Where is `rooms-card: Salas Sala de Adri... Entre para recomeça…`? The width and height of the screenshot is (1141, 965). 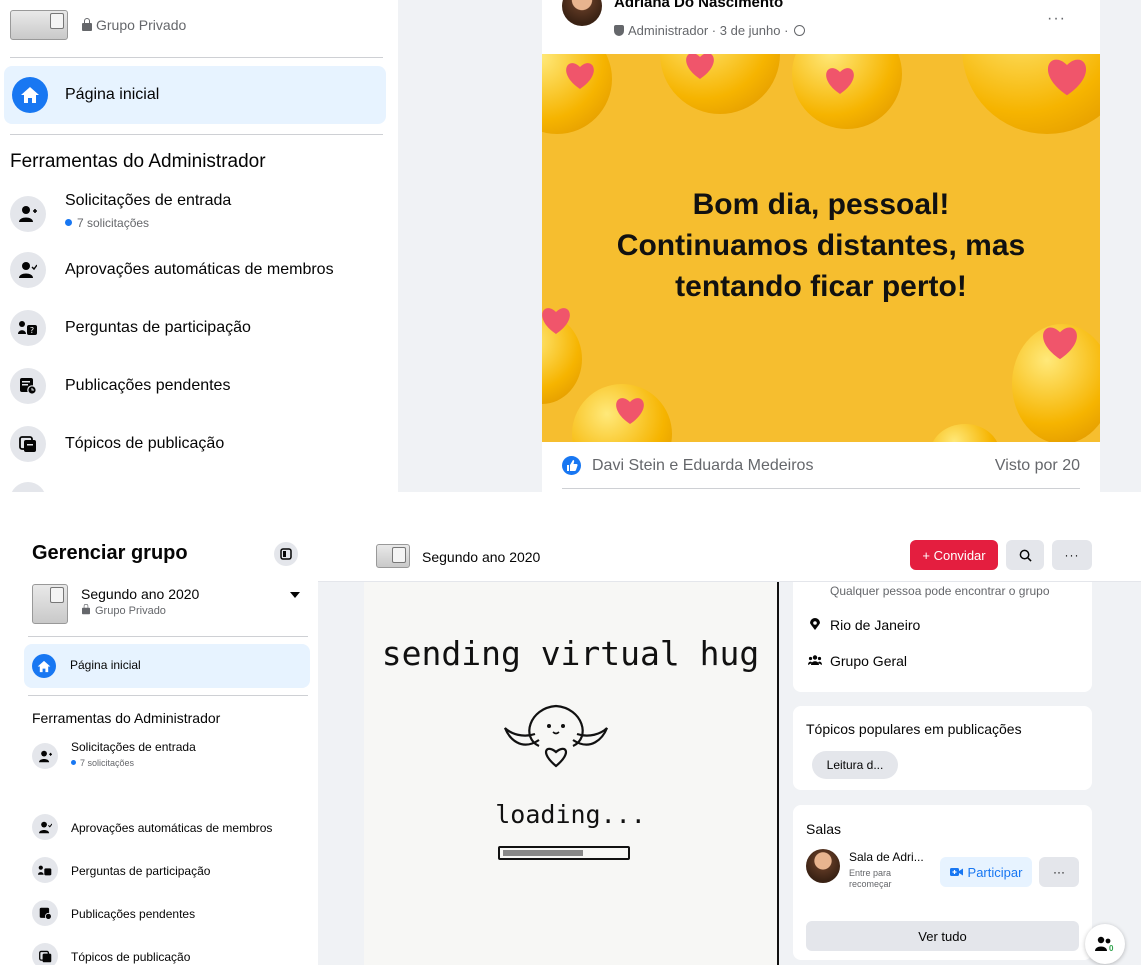 rooms-card: Salas Sala de Adri... Entre para recomeça… is located at coordinates (942, 882).